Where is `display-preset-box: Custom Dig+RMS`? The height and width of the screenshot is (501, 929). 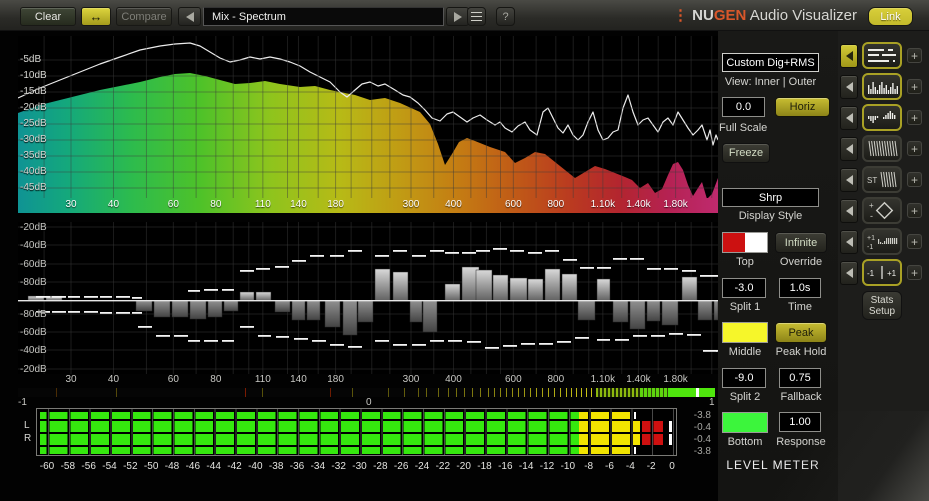
display-preset-box: Custom Dig+RMS is located at coordinates (770, 62).